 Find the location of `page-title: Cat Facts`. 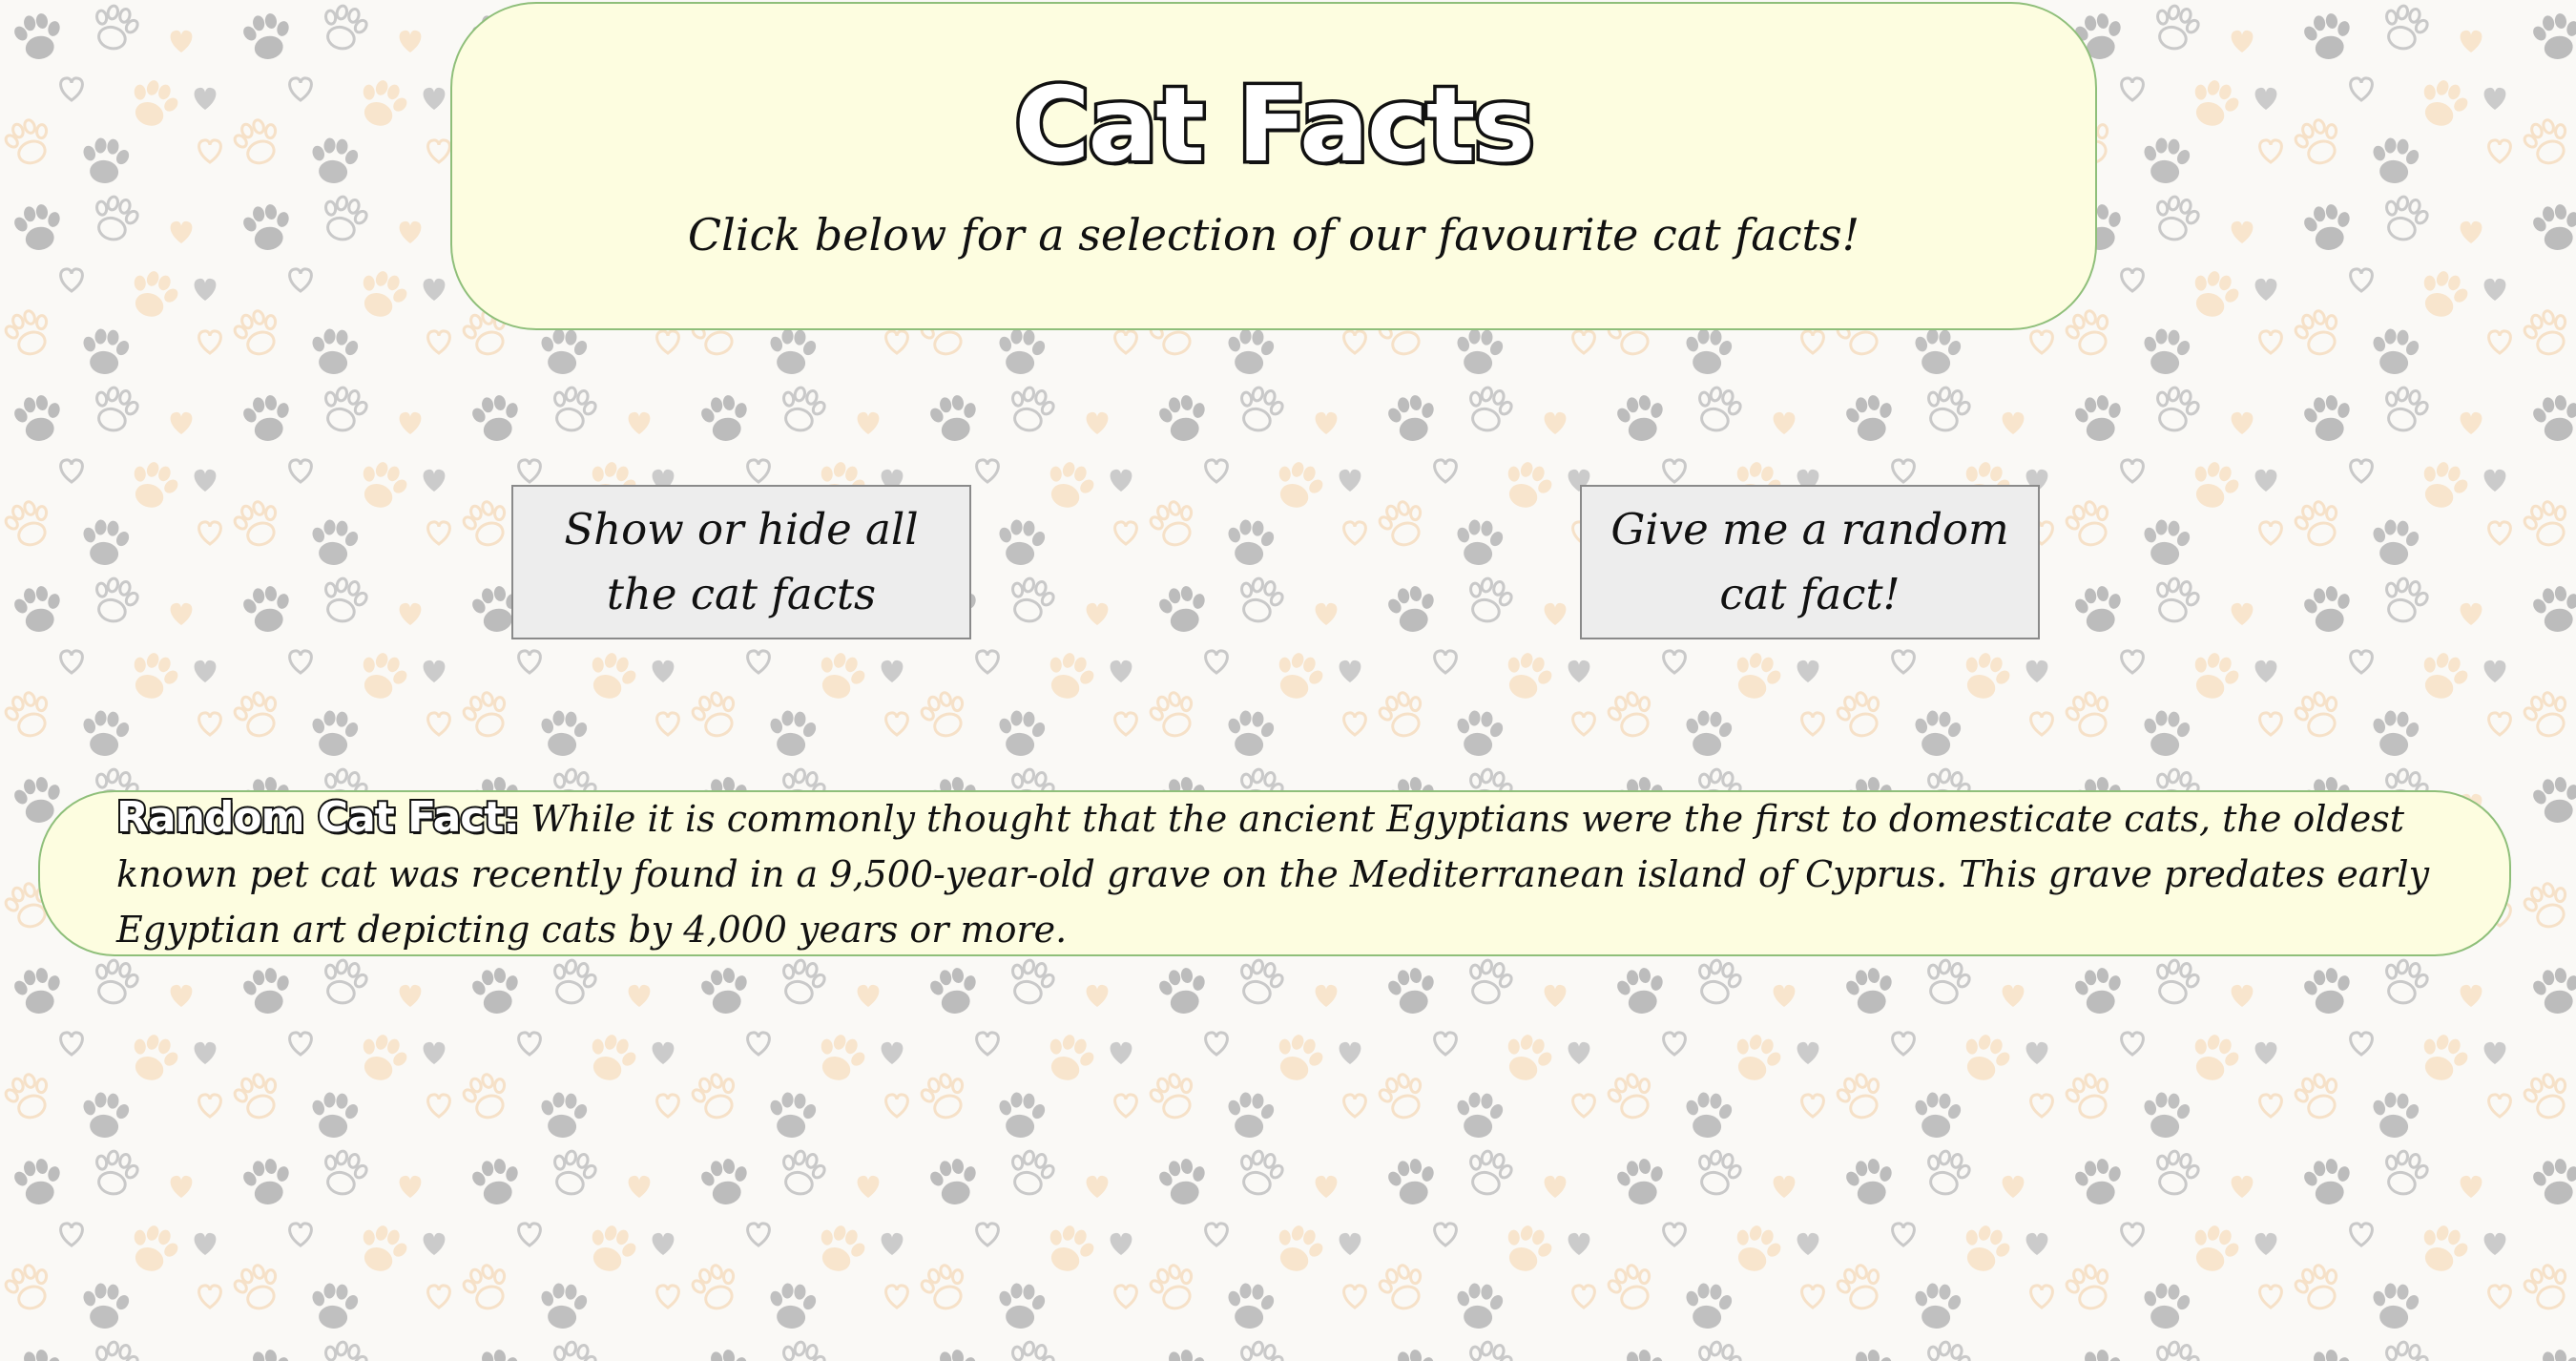

page-title: Cat Facts is located at coordinates (1275, 125).